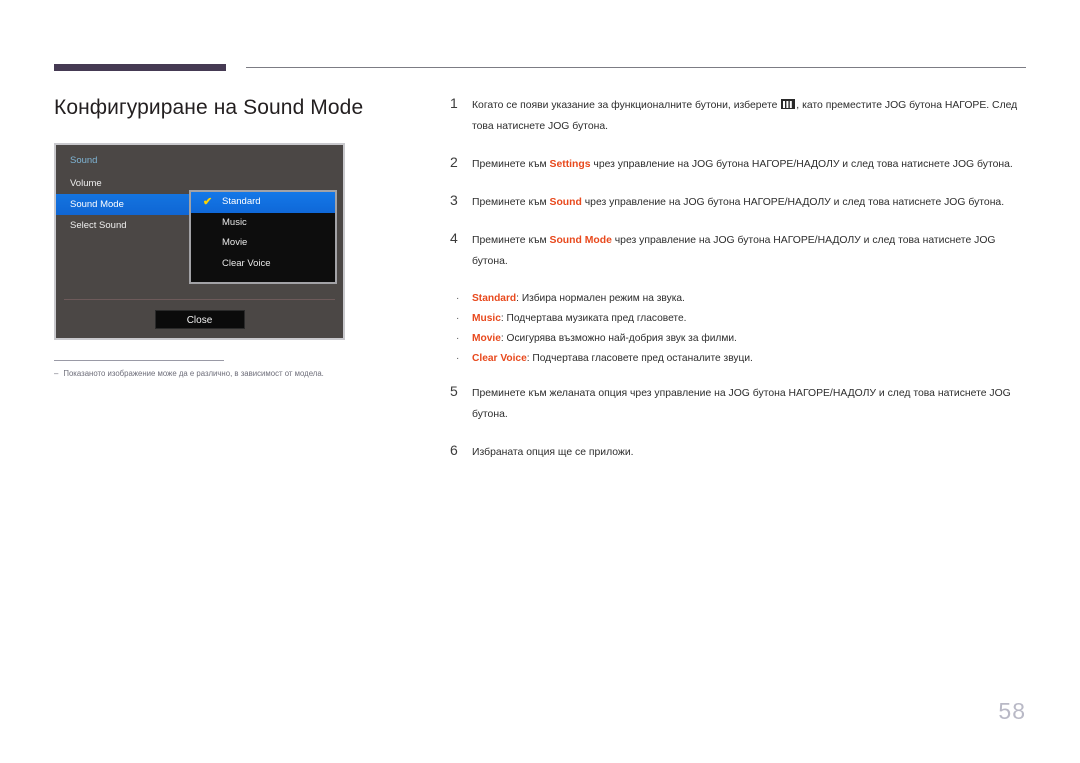  I want to click on menu-term-highlight: Sound, so click(565, 202).